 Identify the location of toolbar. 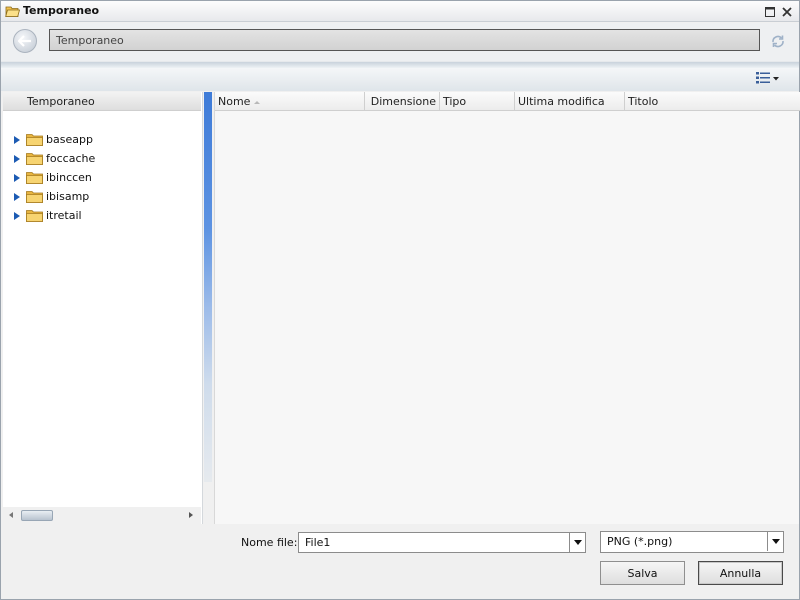
(400, 76).